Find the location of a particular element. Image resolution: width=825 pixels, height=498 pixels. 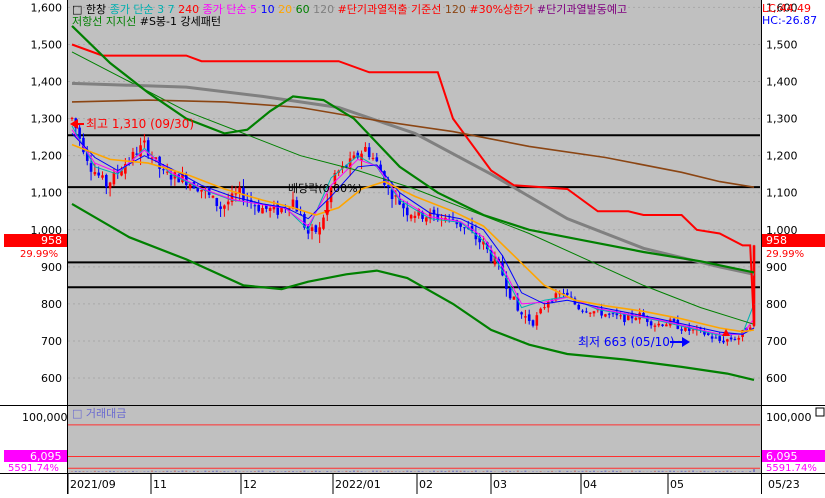

legend-item: 20 is located at coordinates (284, 9).